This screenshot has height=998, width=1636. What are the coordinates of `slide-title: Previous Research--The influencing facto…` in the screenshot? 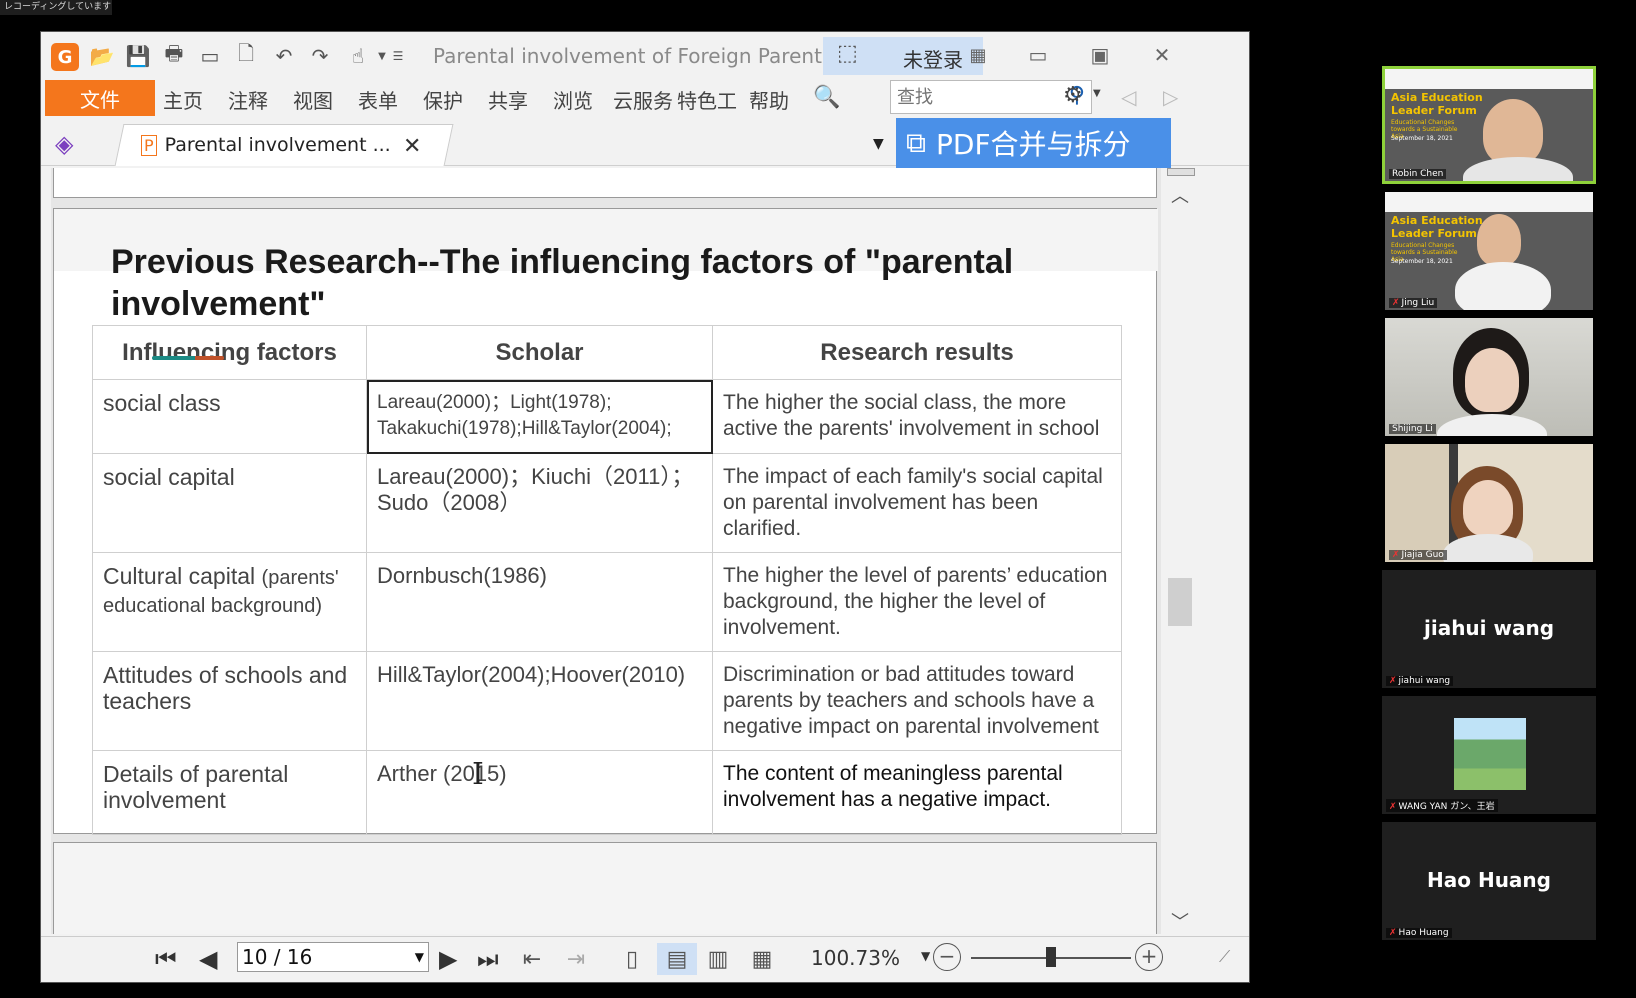 It's located at (562, 283).